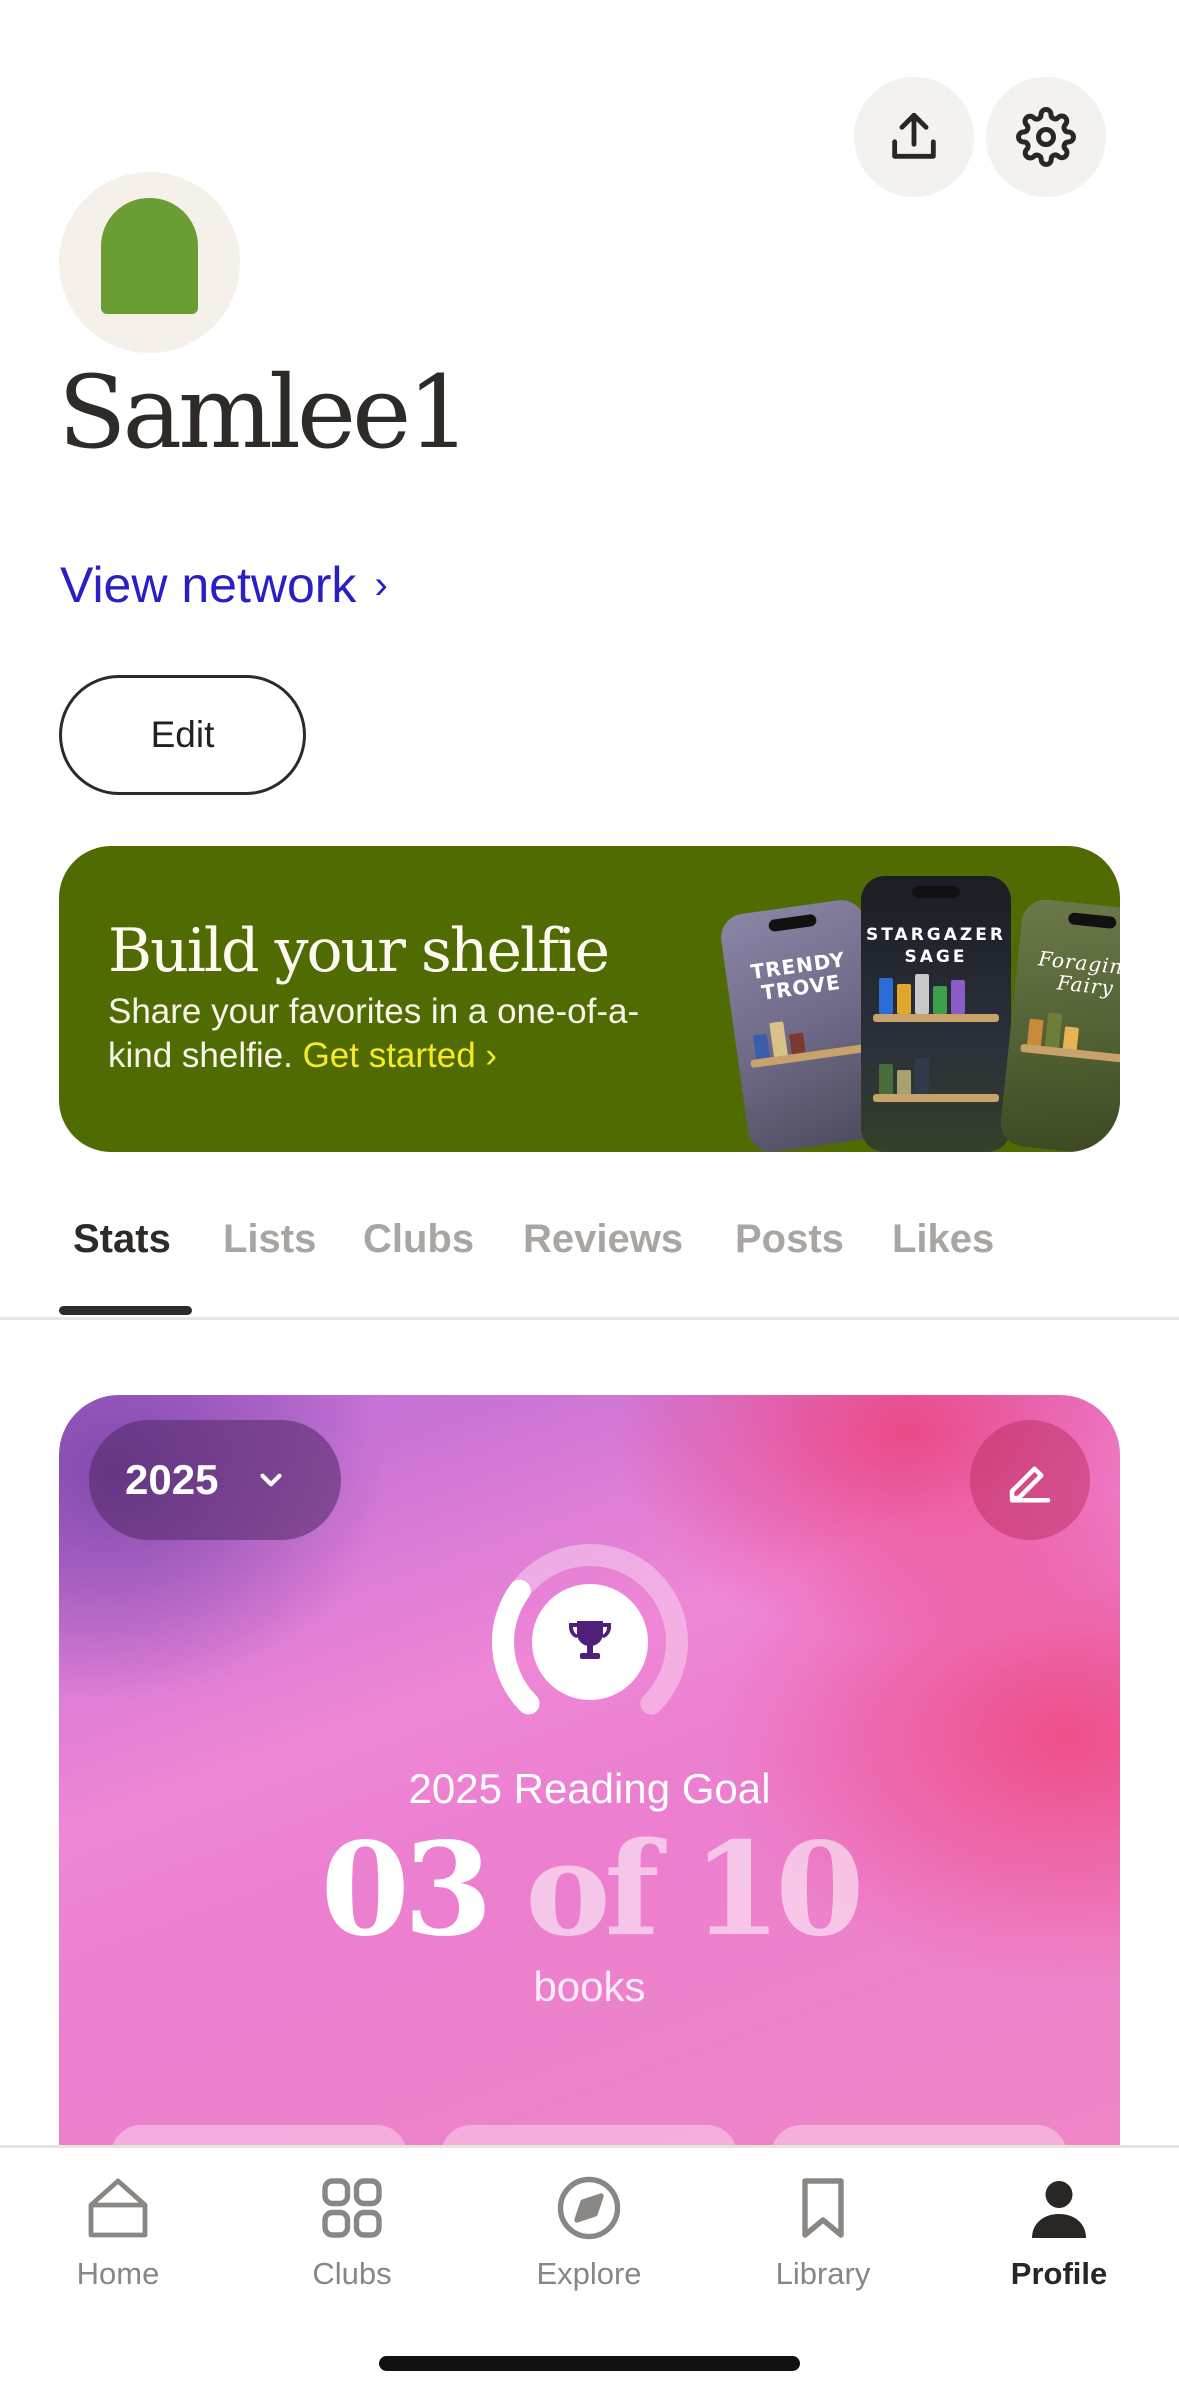 The image size is (1179, 2396). I want to click on gear-icon, so click(1046, 137).